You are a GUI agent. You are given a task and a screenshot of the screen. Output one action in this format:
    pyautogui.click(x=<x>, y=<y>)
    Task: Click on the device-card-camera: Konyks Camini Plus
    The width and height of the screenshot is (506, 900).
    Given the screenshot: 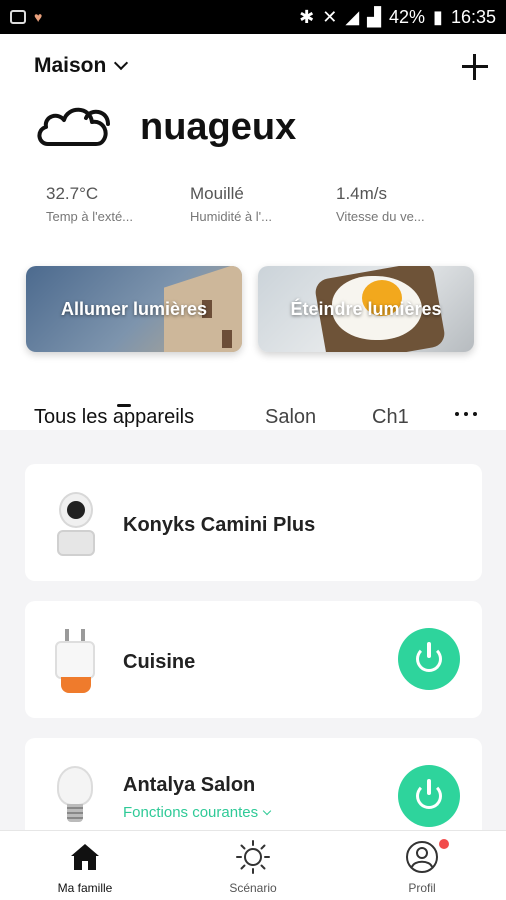 What is the action you would take?
    pyautogui.click(x=253, y=522)
    